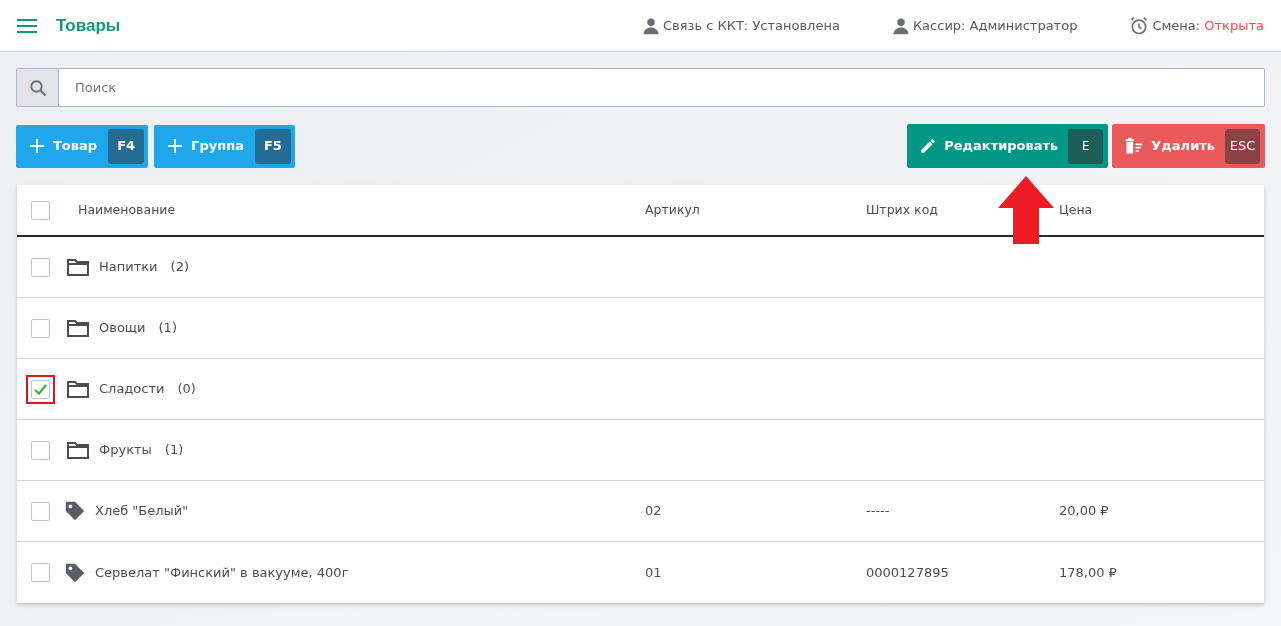 This screenshot has height=626, width=1281. What do you see at coordinates (673, 209) in the screenshot?
I see `column-header: Артикул` at bounding box center [673, 209].